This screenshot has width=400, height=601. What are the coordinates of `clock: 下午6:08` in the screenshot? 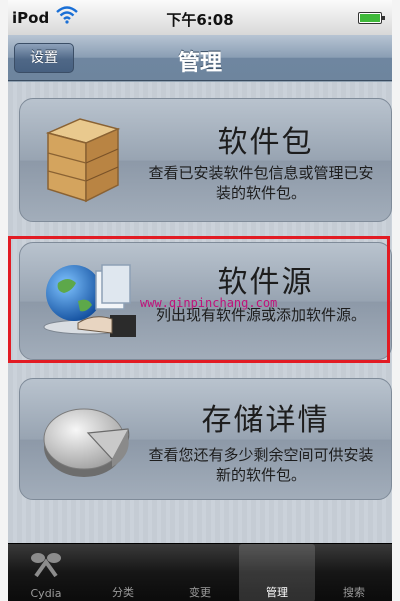 It's located at (200, 20).